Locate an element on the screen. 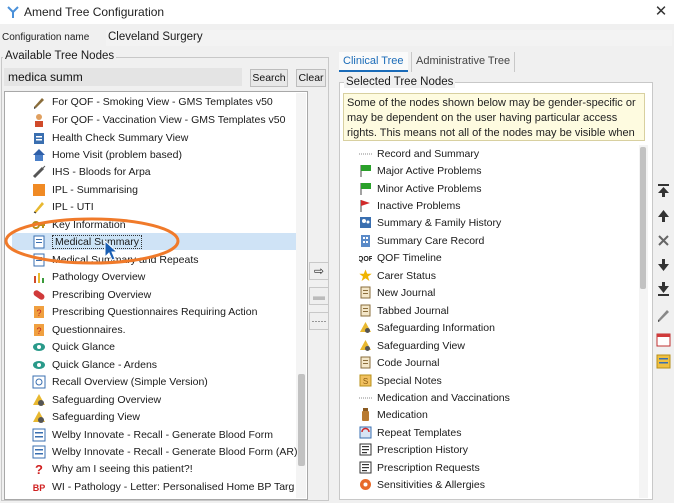 This screenshot has height=503, width=674. bp-icon: BP is located at coordinates (39, 488).